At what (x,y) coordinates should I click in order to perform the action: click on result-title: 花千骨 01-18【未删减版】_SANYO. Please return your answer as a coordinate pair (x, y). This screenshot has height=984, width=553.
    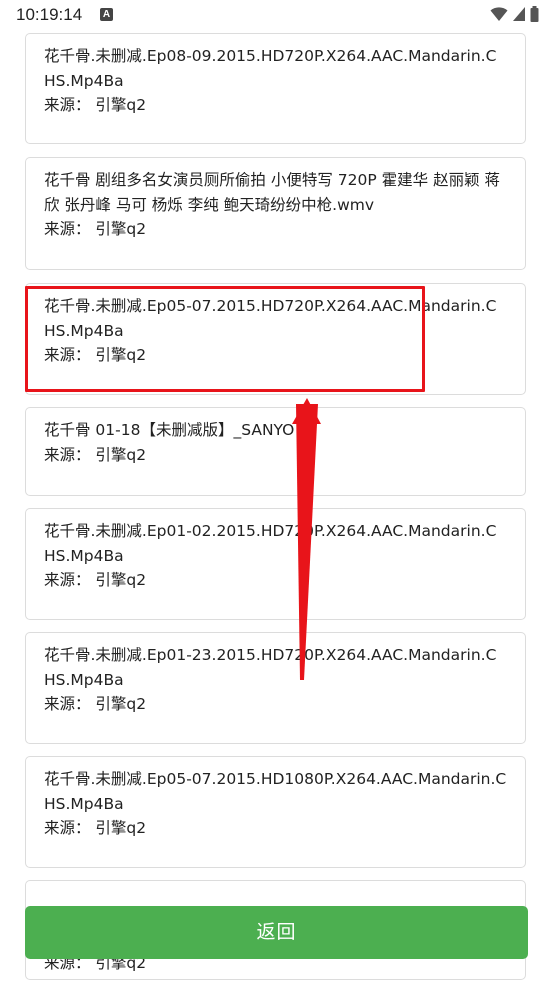
    Looking at the image, I should click on (169, 430).